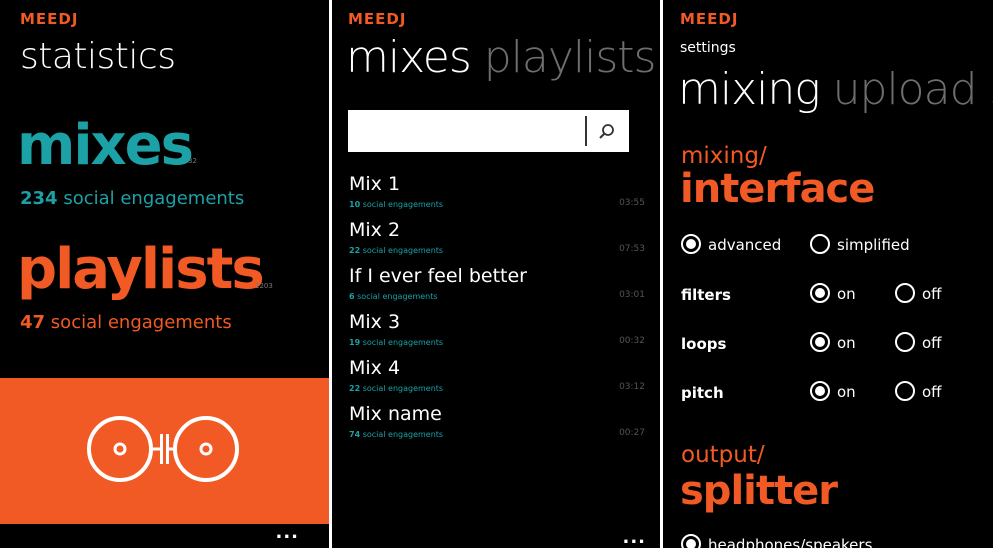  What do you see at coordinates (905, 89) in the screenshot?
I see `pivot-item-upload: upload` at bounding box center [905, 89].